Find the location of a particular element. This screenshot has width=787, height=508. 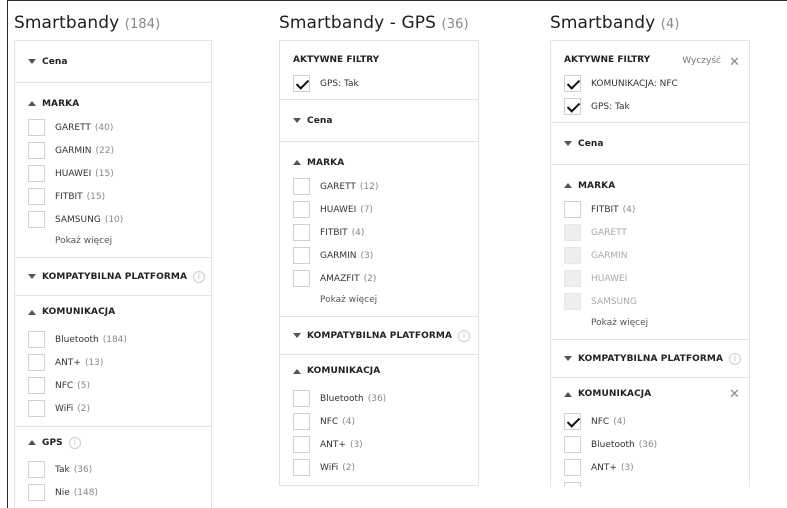

section-gps: GPS i Tak (36) Nie (148) is located at coordinates (113, 467).